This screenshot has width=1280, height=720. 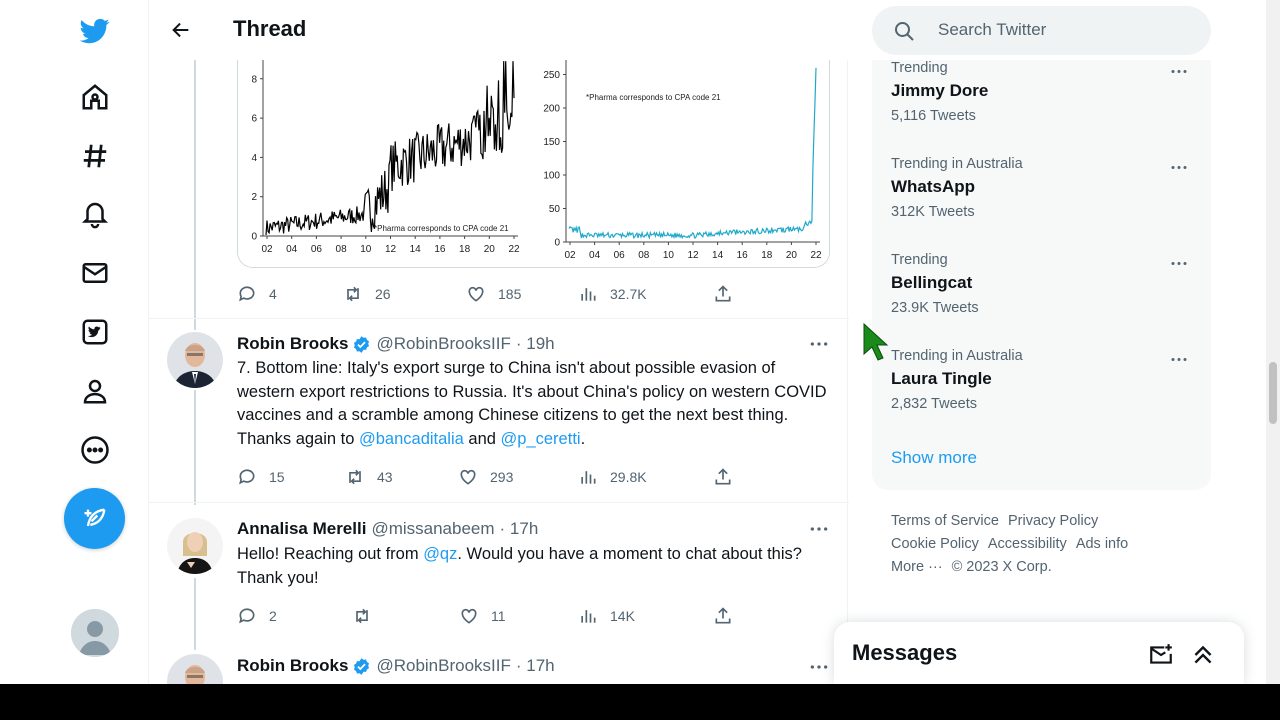 What do you see at coordinates (1046, 292) in the screenshot?
I see `trend-item: Trending Bellingcat 23.9K Tweets` at bounding box center [1046, 292].